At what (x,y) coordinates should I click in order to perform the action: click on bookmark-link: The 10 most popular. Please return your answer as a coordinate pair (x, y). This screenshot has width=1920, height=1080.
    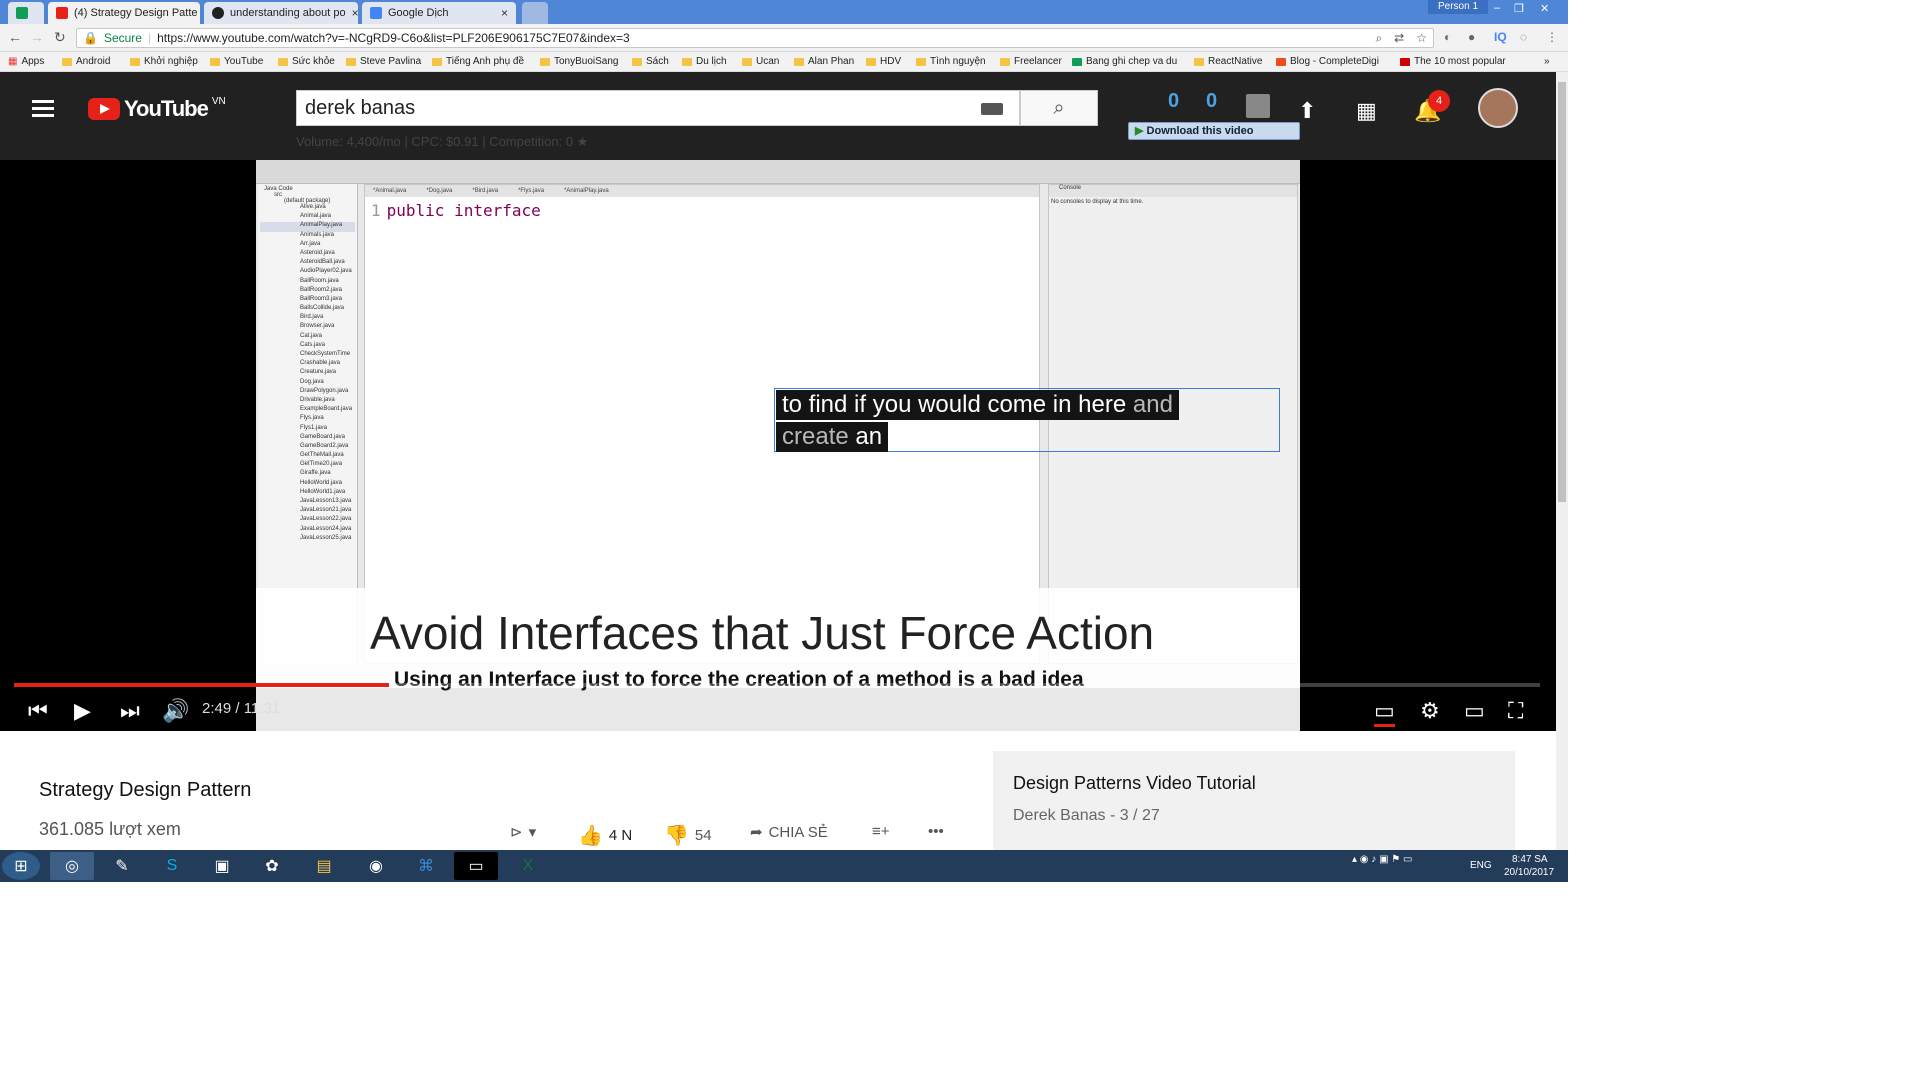
    Looking at the image, I should click on (1453, 61).